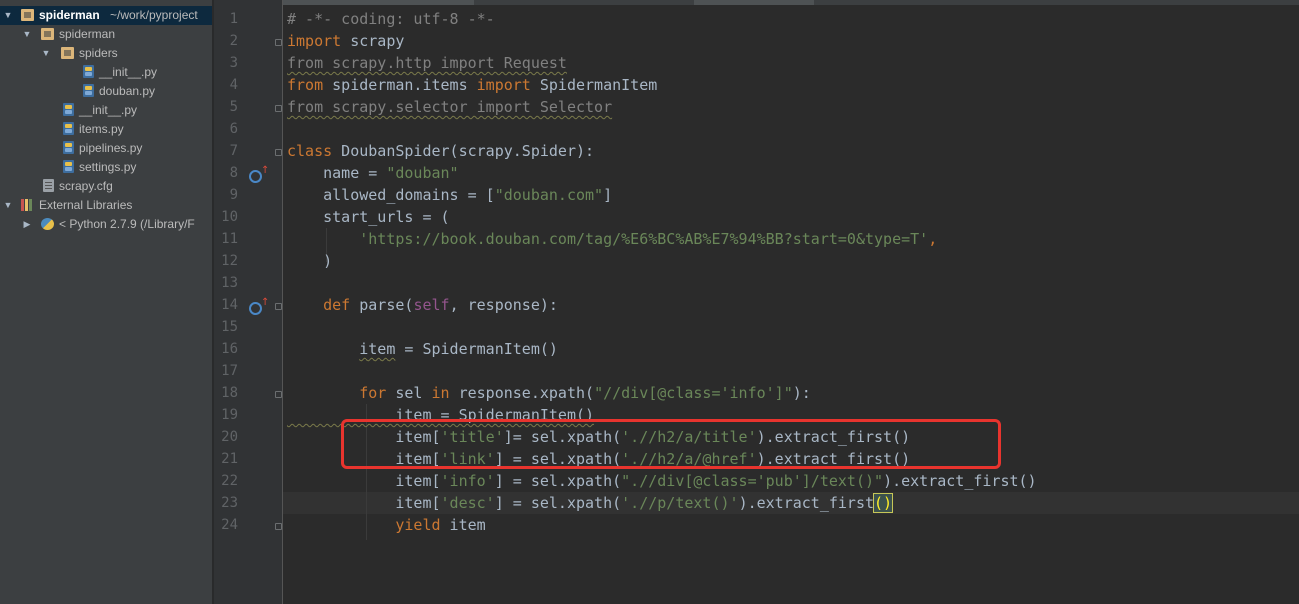 The width and height of the screenshot is (1299, 604). I want to click on code-line-5: from scrapy.selector import Selector, so click(449, 107).